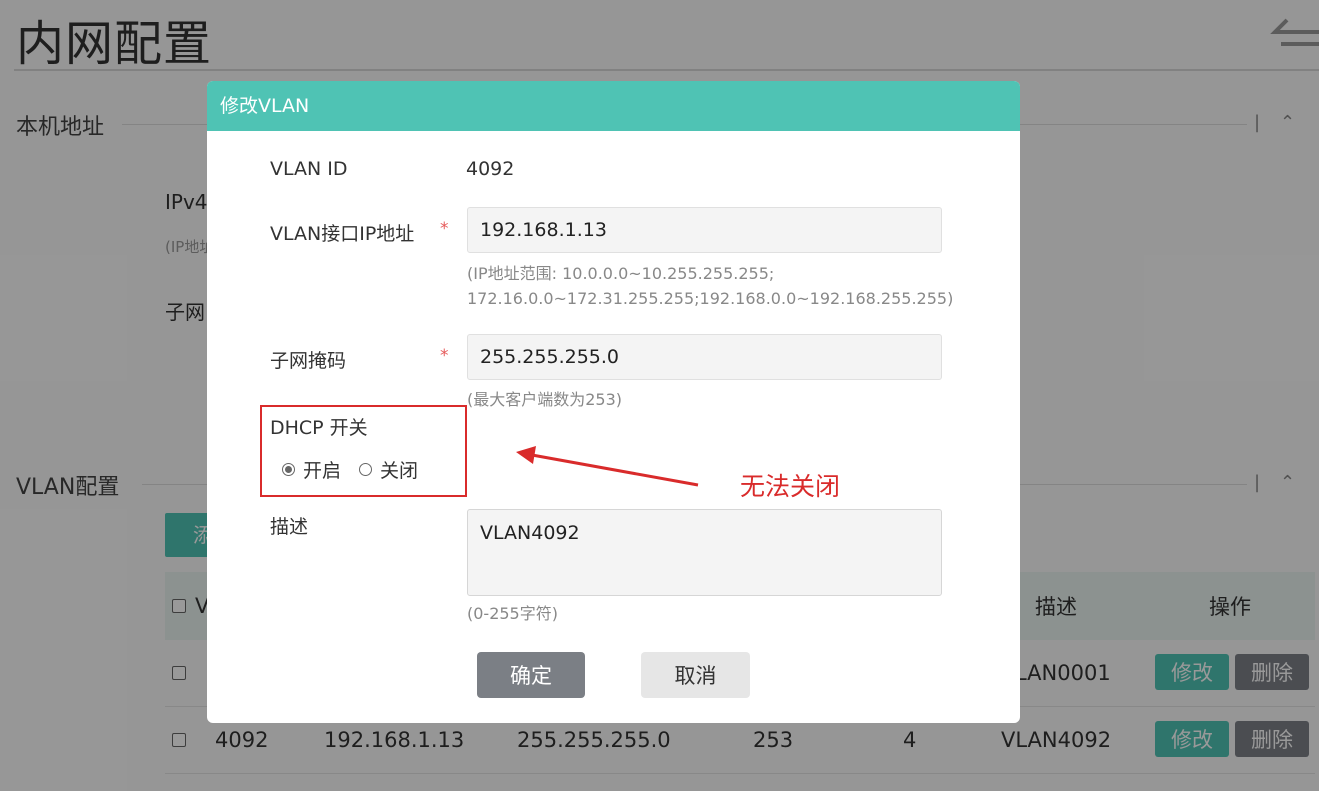 This screenshot has width=1319, height=791. I want to click on ip-input, so click(704, 230).